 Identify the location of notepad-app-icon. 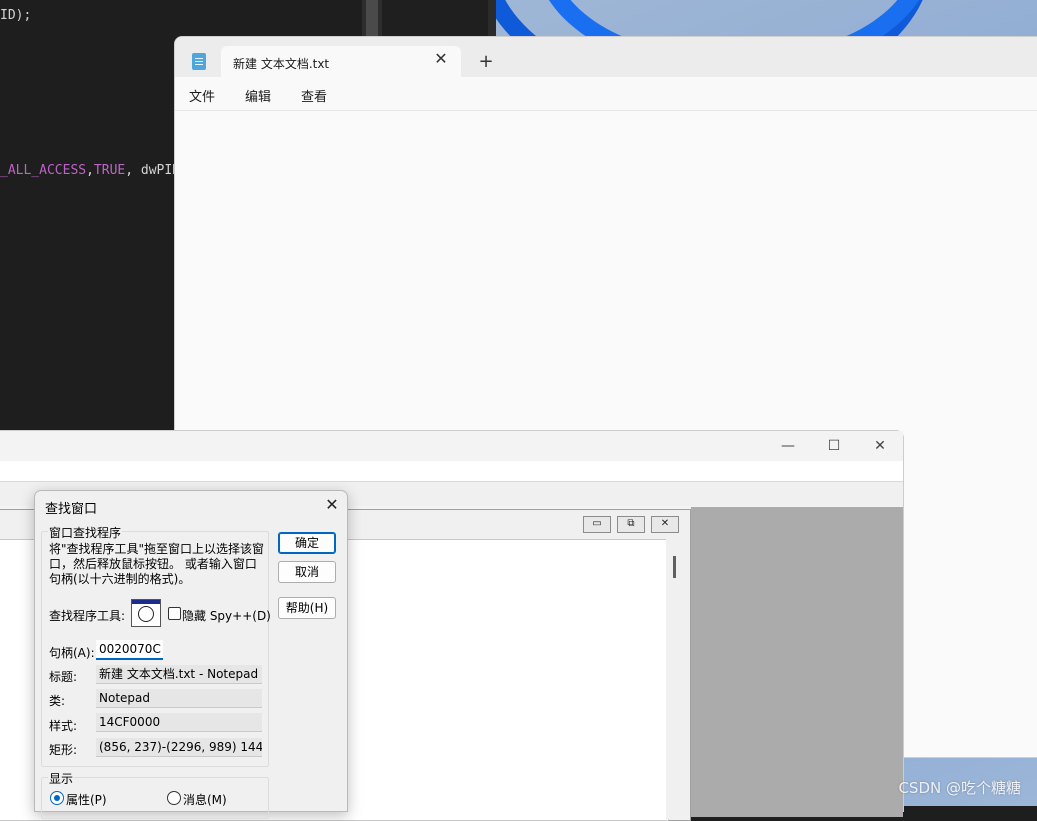
(199, 61).